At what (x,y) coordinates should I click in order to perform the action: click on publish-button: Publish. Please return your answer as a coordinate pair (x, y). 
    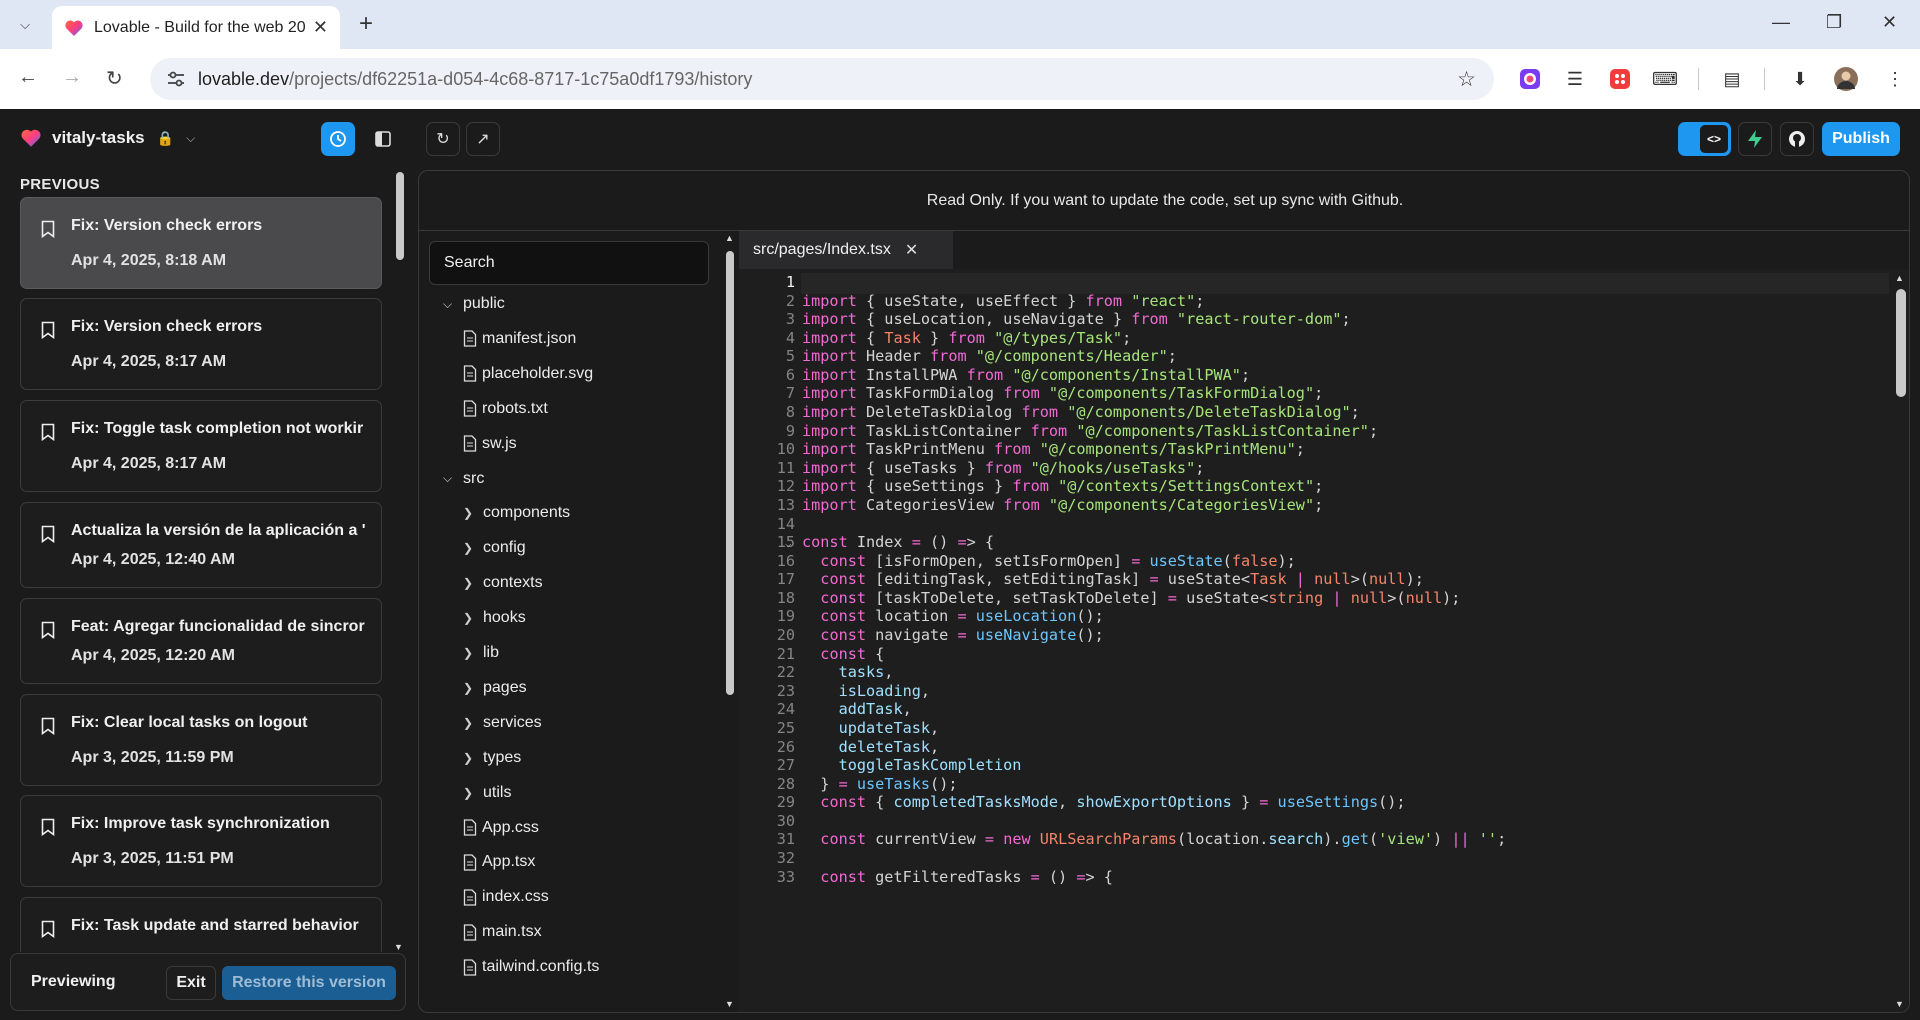
    Looking at the image, I should click on (1861, 139).